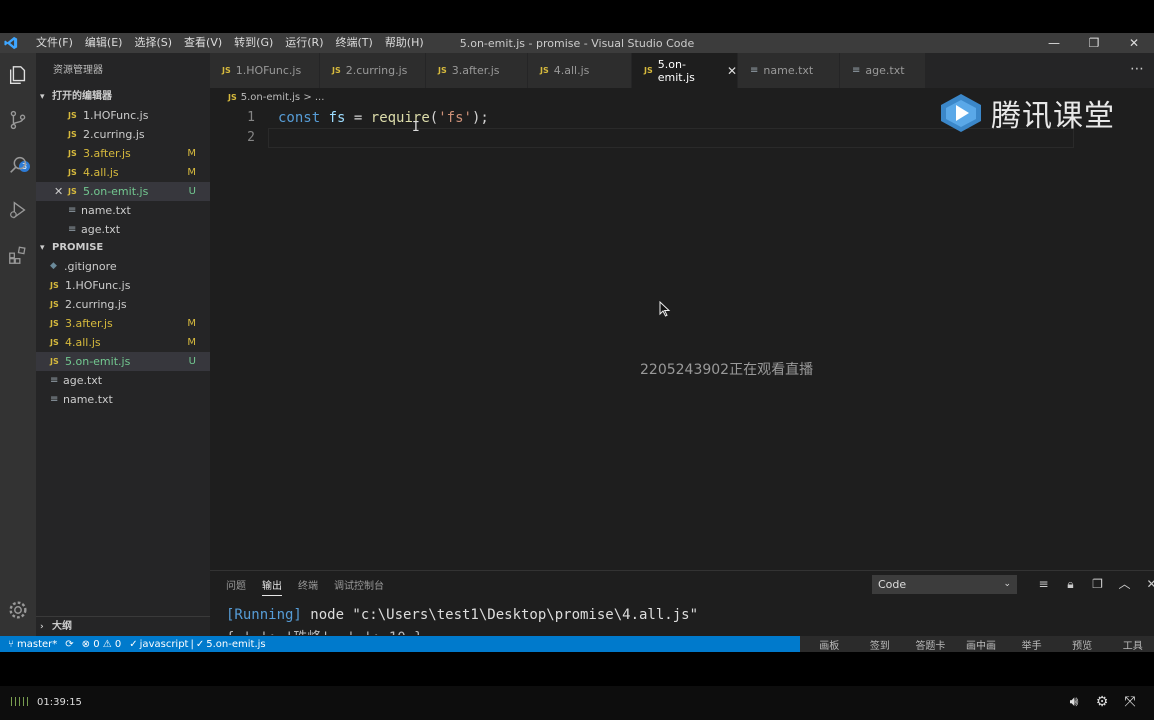 The image size is (1154, 720). Describe the element at coordinates (123, 626) in the screenshot. I see `outline-header: › 大纲` at that location.